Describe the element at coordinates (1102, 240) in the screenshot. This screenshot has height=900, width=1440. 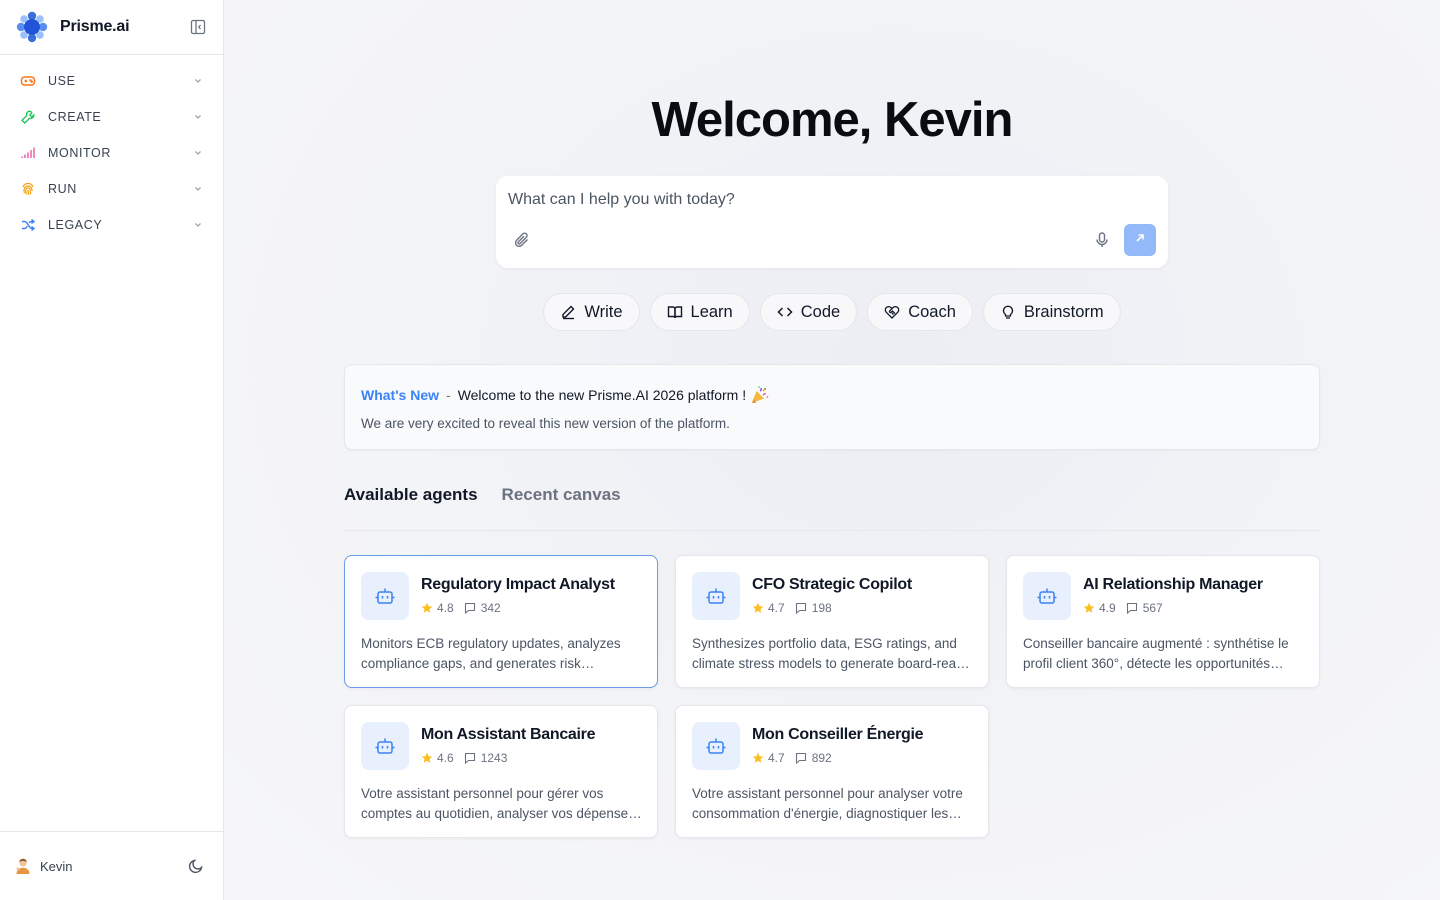
I see `microphone-icon` at that location.